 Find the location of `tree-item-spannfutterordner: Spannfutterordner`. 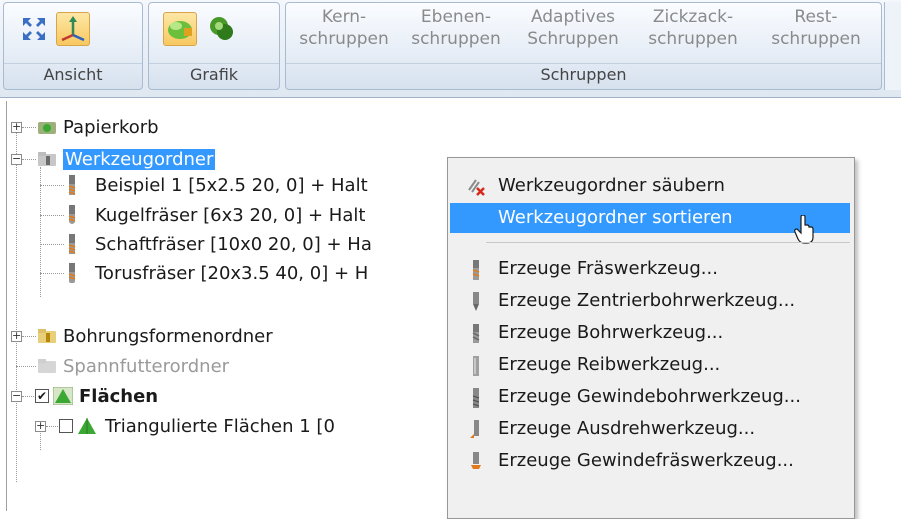

tree-item-spannfutterordner: Spannfutterordner is located at coordinates (133, 366).